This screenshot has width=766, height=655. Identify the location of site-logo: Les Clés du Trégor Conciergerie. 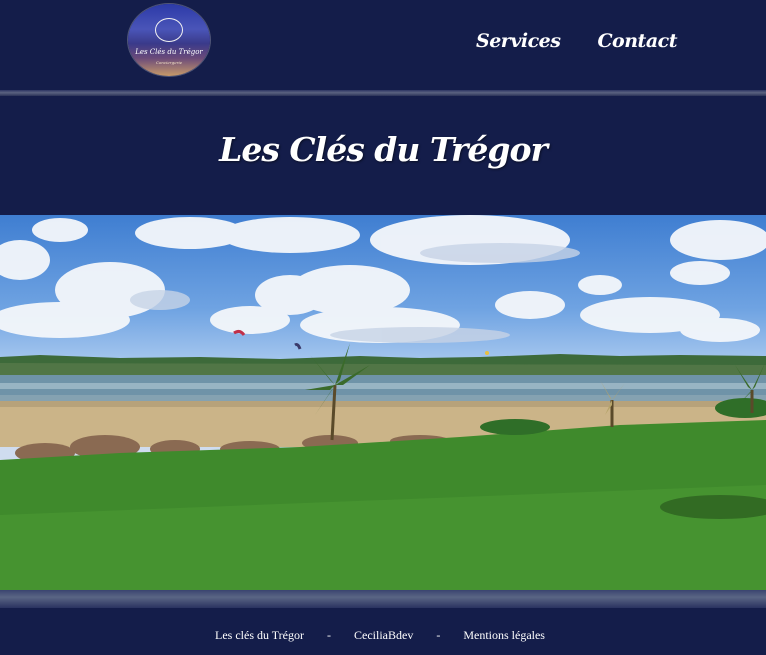
(169, 40).